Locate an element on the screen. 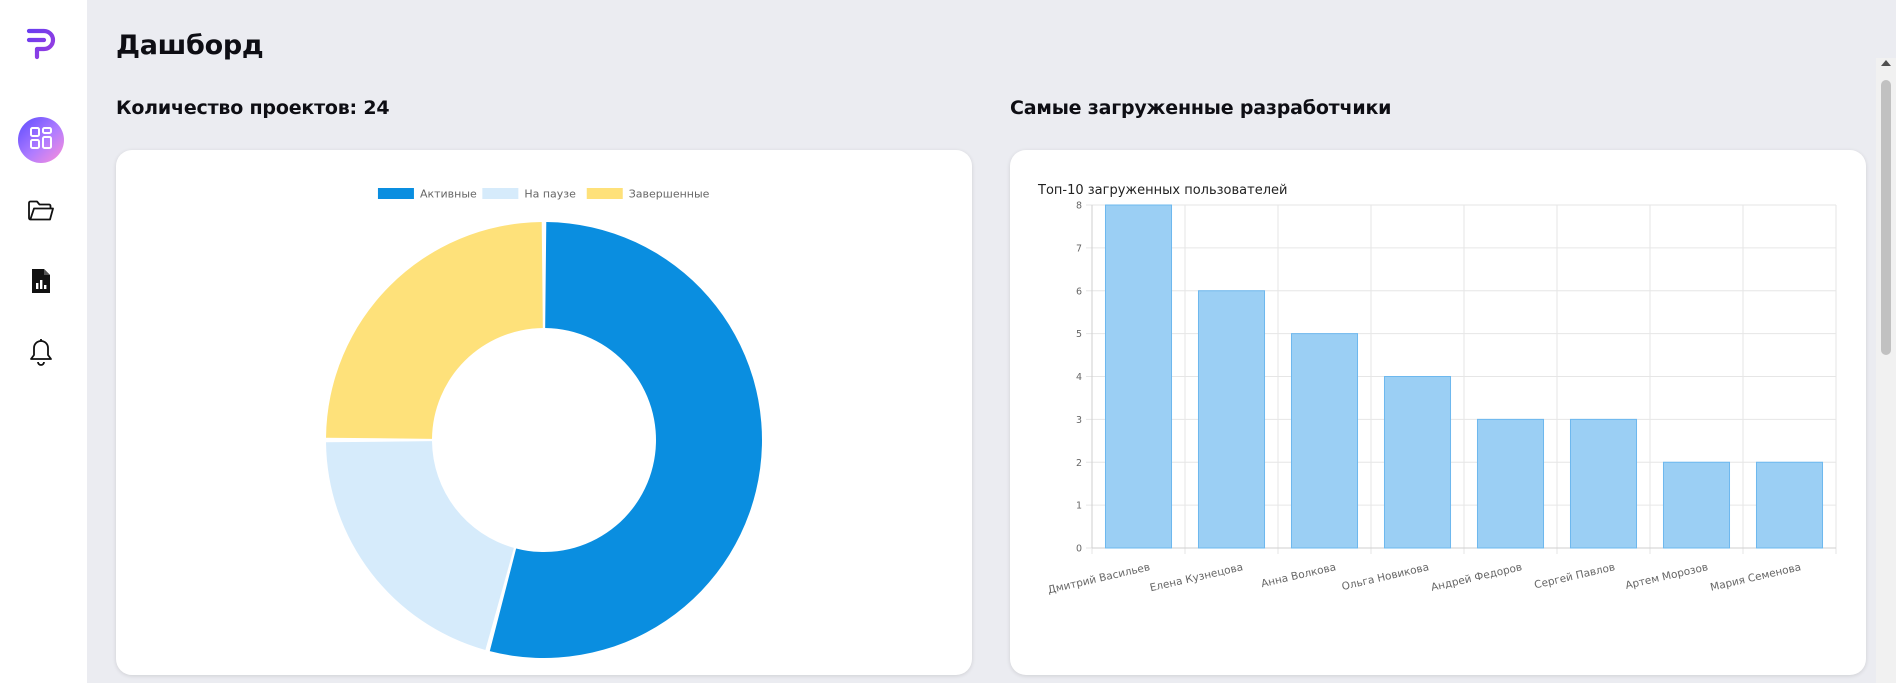 This screenshot has width=1896, height=683. report-file-icon is located at coordinates (41, 283).